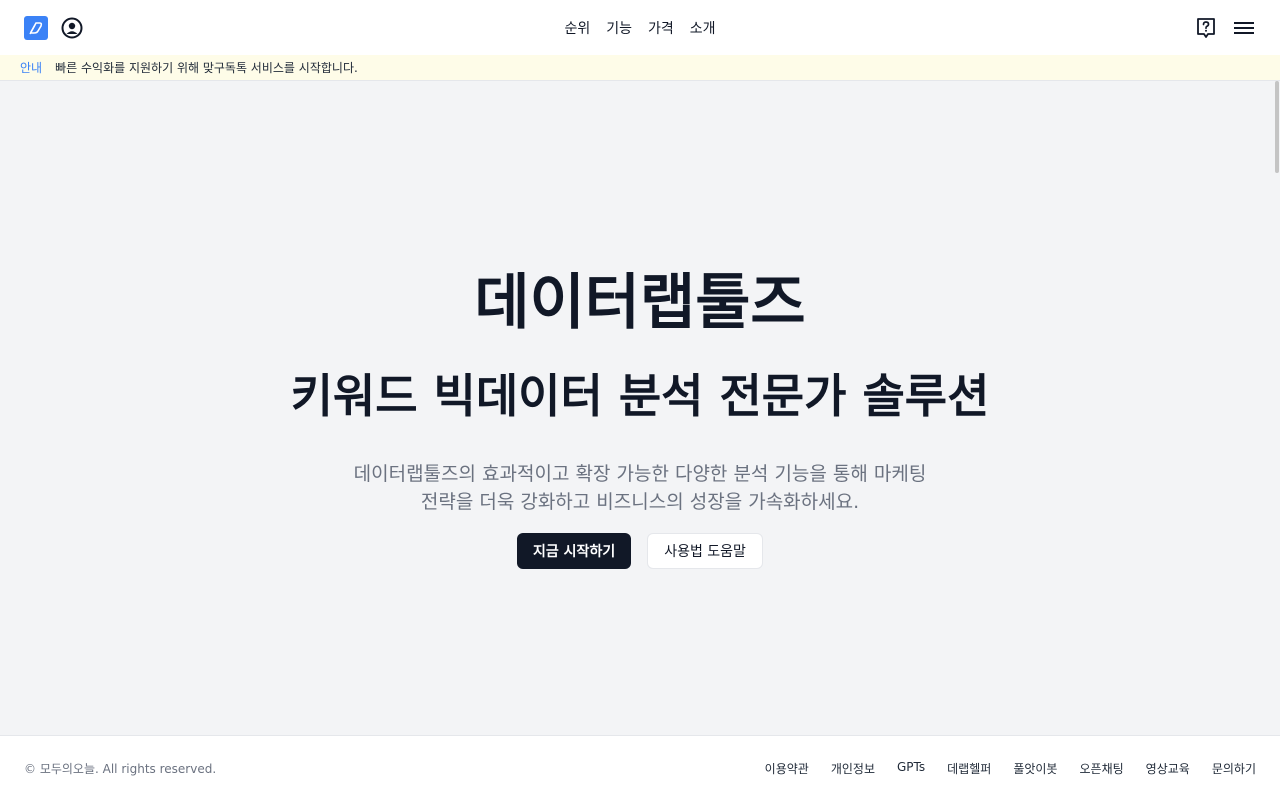  Describe the element at coordinates (1010, 768) in the screenshot. I see `footer-links: 이용약관 개인정보 GPTs 데랩헬퍼 풀앗이봇 오픈채팅 영상교육 문의하기` at that location.